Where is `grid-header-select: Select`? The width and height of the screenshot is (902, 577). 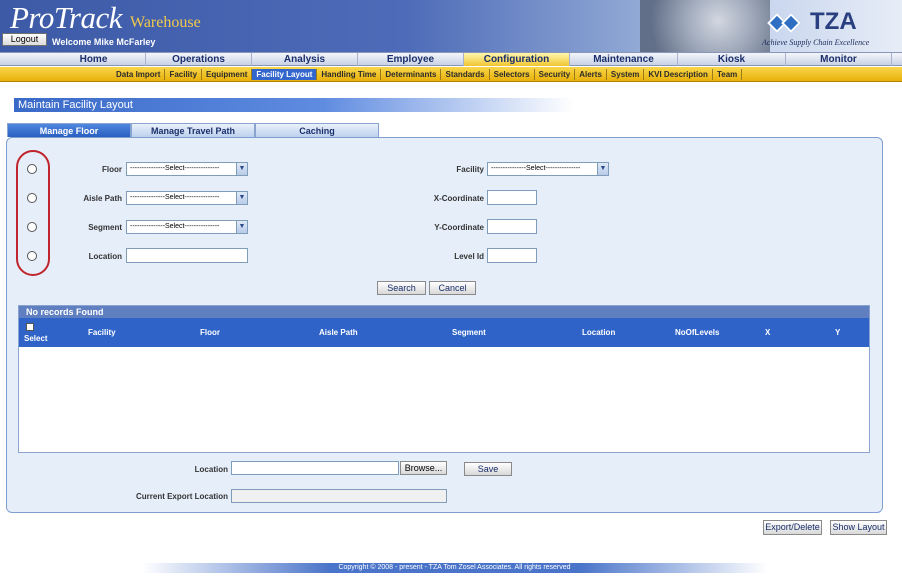
grid-header-select: Select is located at coordinates (36, 338).